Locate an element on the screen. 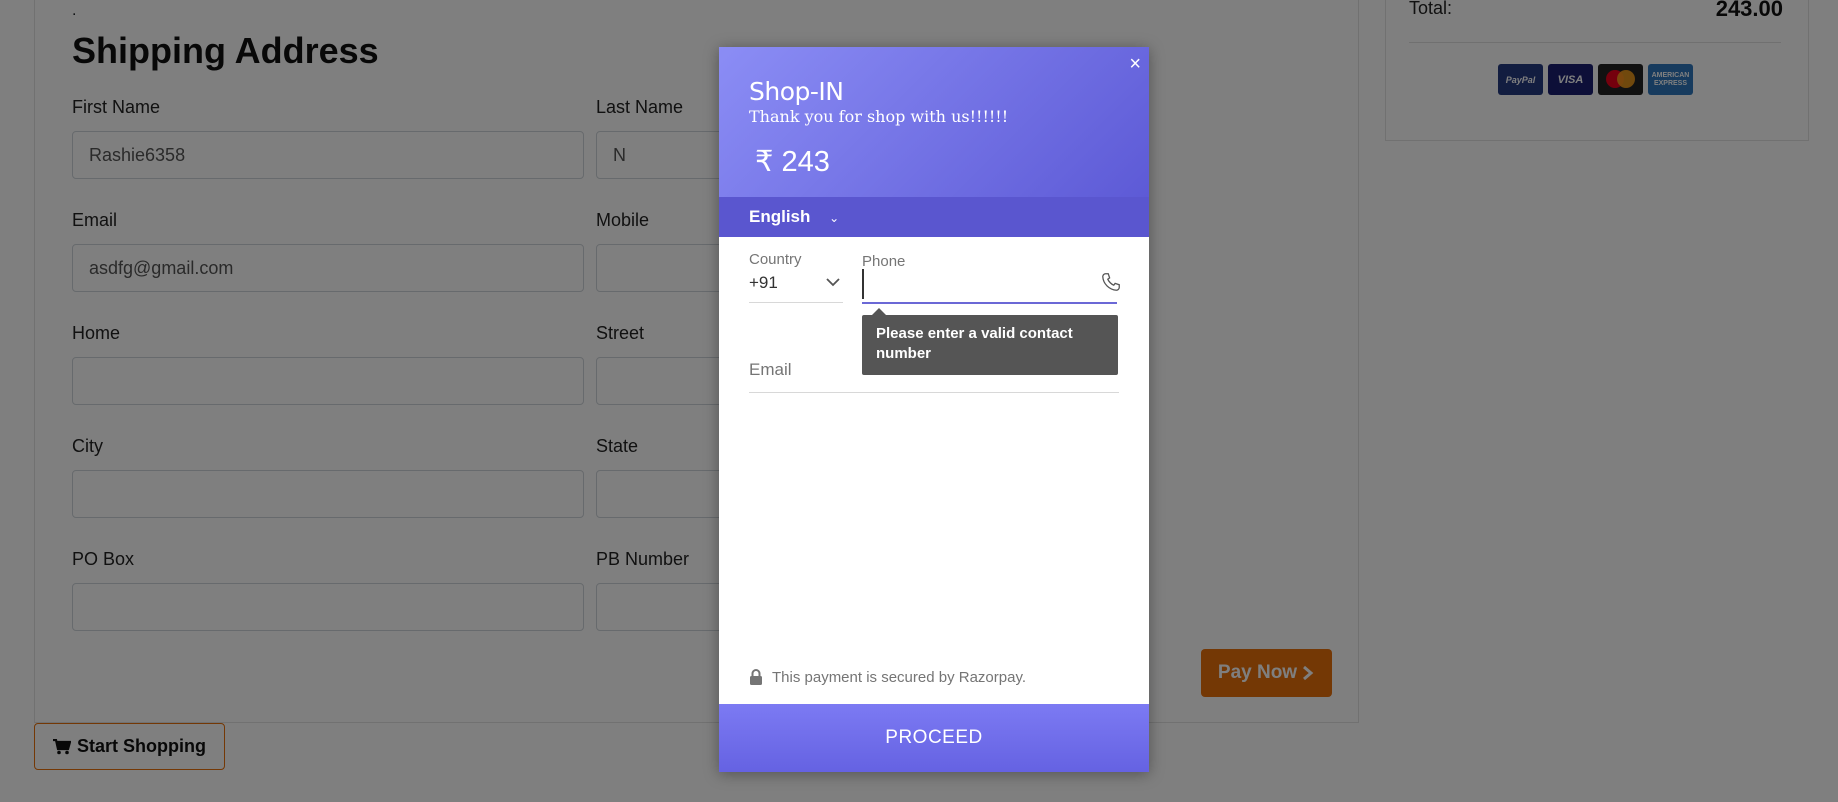 This screenshot has width=1838, height=802. email-label: Email is located at coordinates (770, 369).